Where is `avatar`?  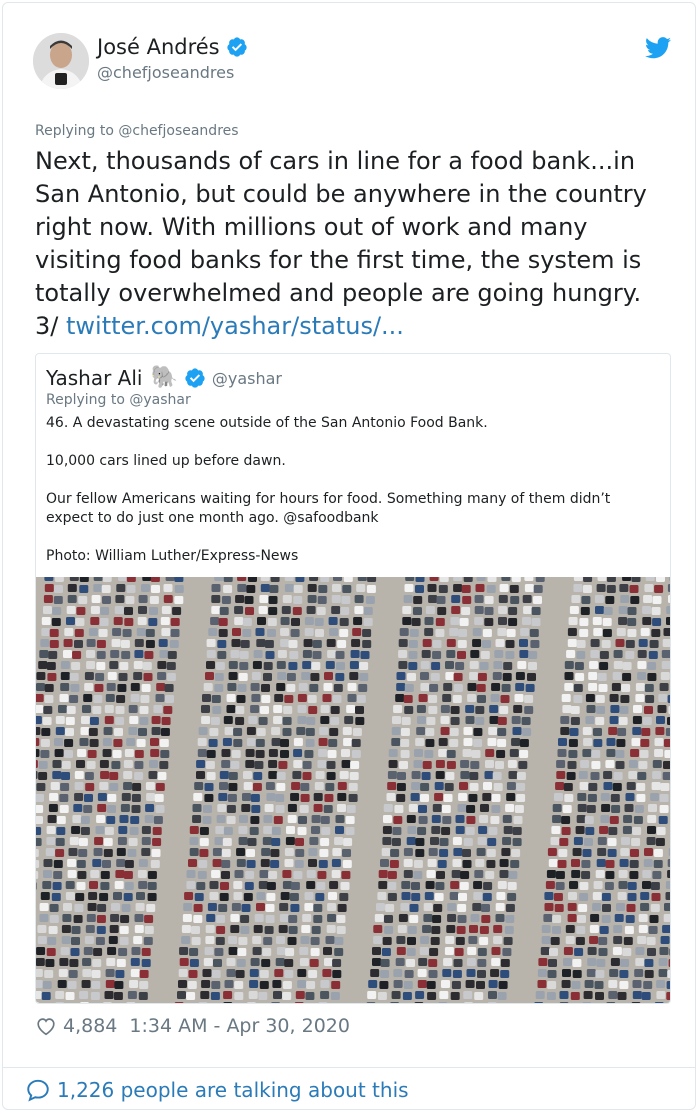
avatar is located at coordinates (61, 61).